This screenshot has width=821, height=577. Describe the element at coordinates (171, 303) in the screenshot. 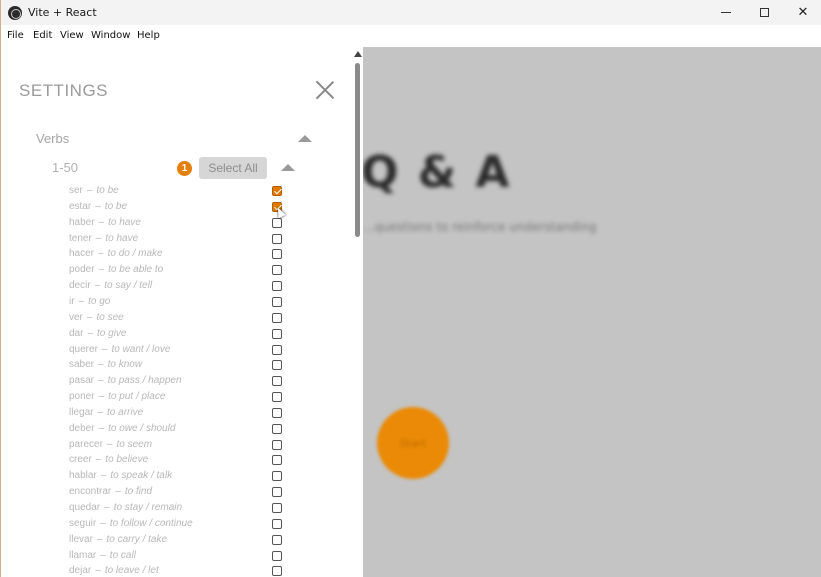

I see `verb-row: ir – to go` at that location.